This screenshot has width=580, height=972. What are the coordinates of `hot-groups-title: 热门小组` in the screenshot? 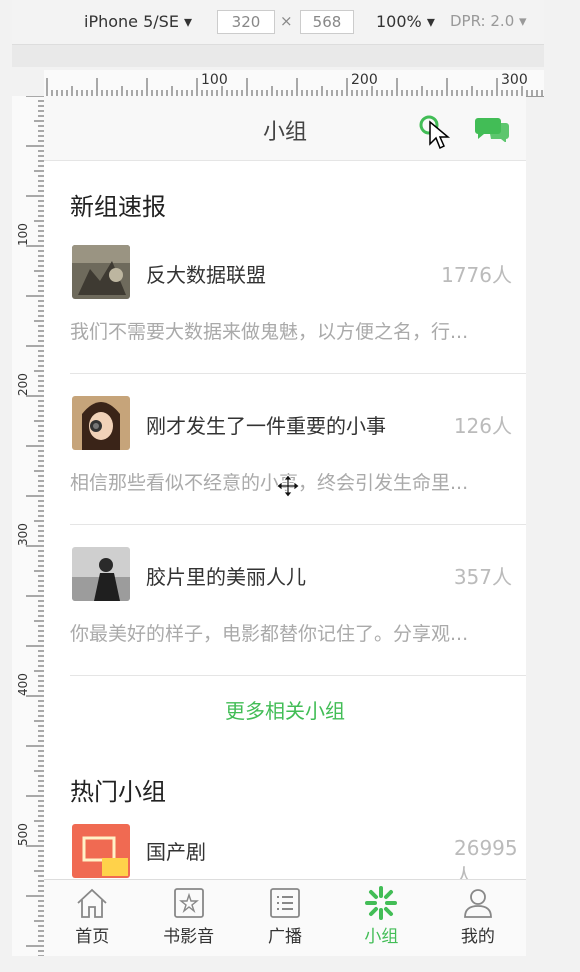 It's located at (118, 792).